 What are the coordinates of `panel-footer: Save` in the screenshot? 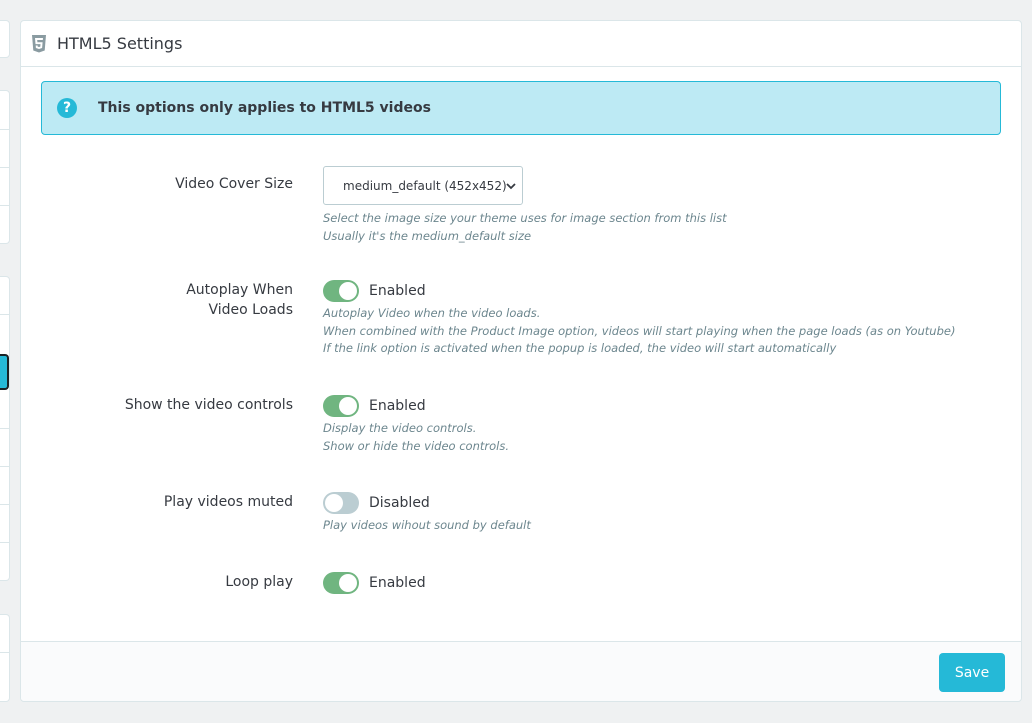 It's located at (521, 671).